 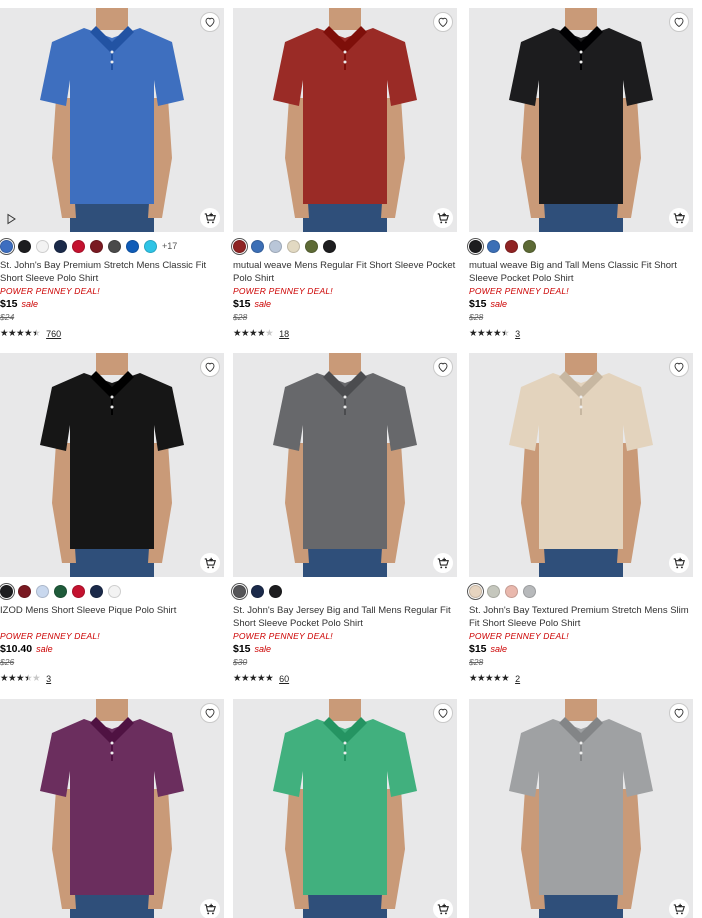 What do you see at coordinates (112, 617) in the screenshot?
I see `product-title-link: IZOD Mens Short Sleeve Pique Polo Shirt` at bounding box center [112, 617].